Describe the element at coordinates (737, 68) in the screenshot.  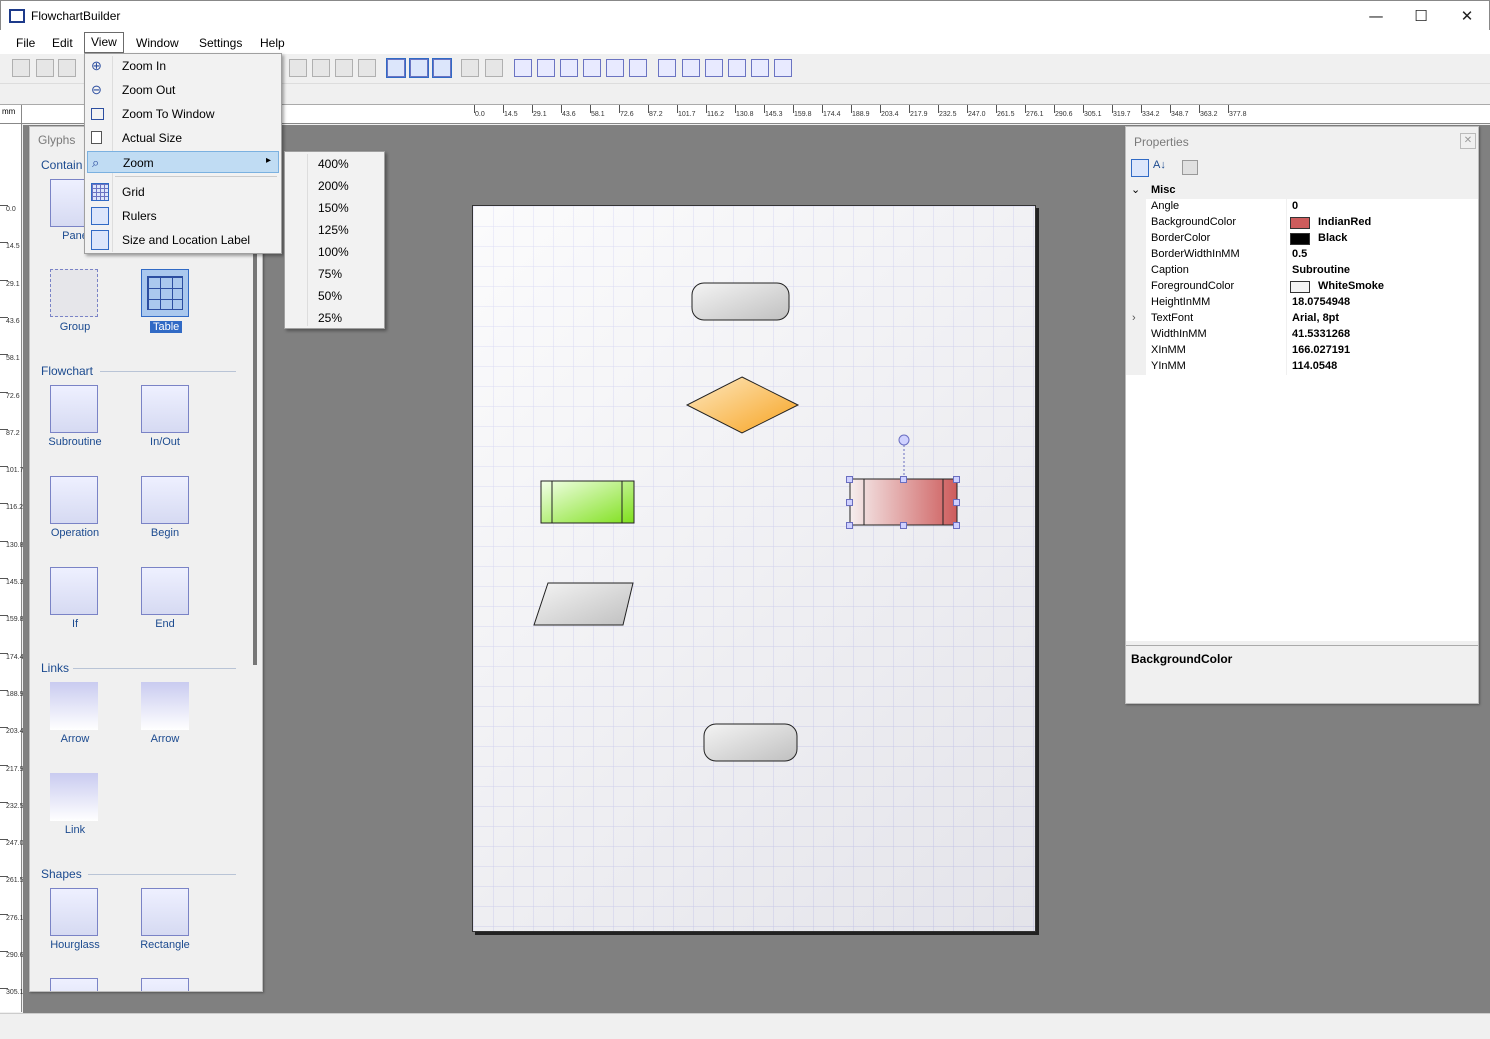
I see `bring-front-icon` at that location.